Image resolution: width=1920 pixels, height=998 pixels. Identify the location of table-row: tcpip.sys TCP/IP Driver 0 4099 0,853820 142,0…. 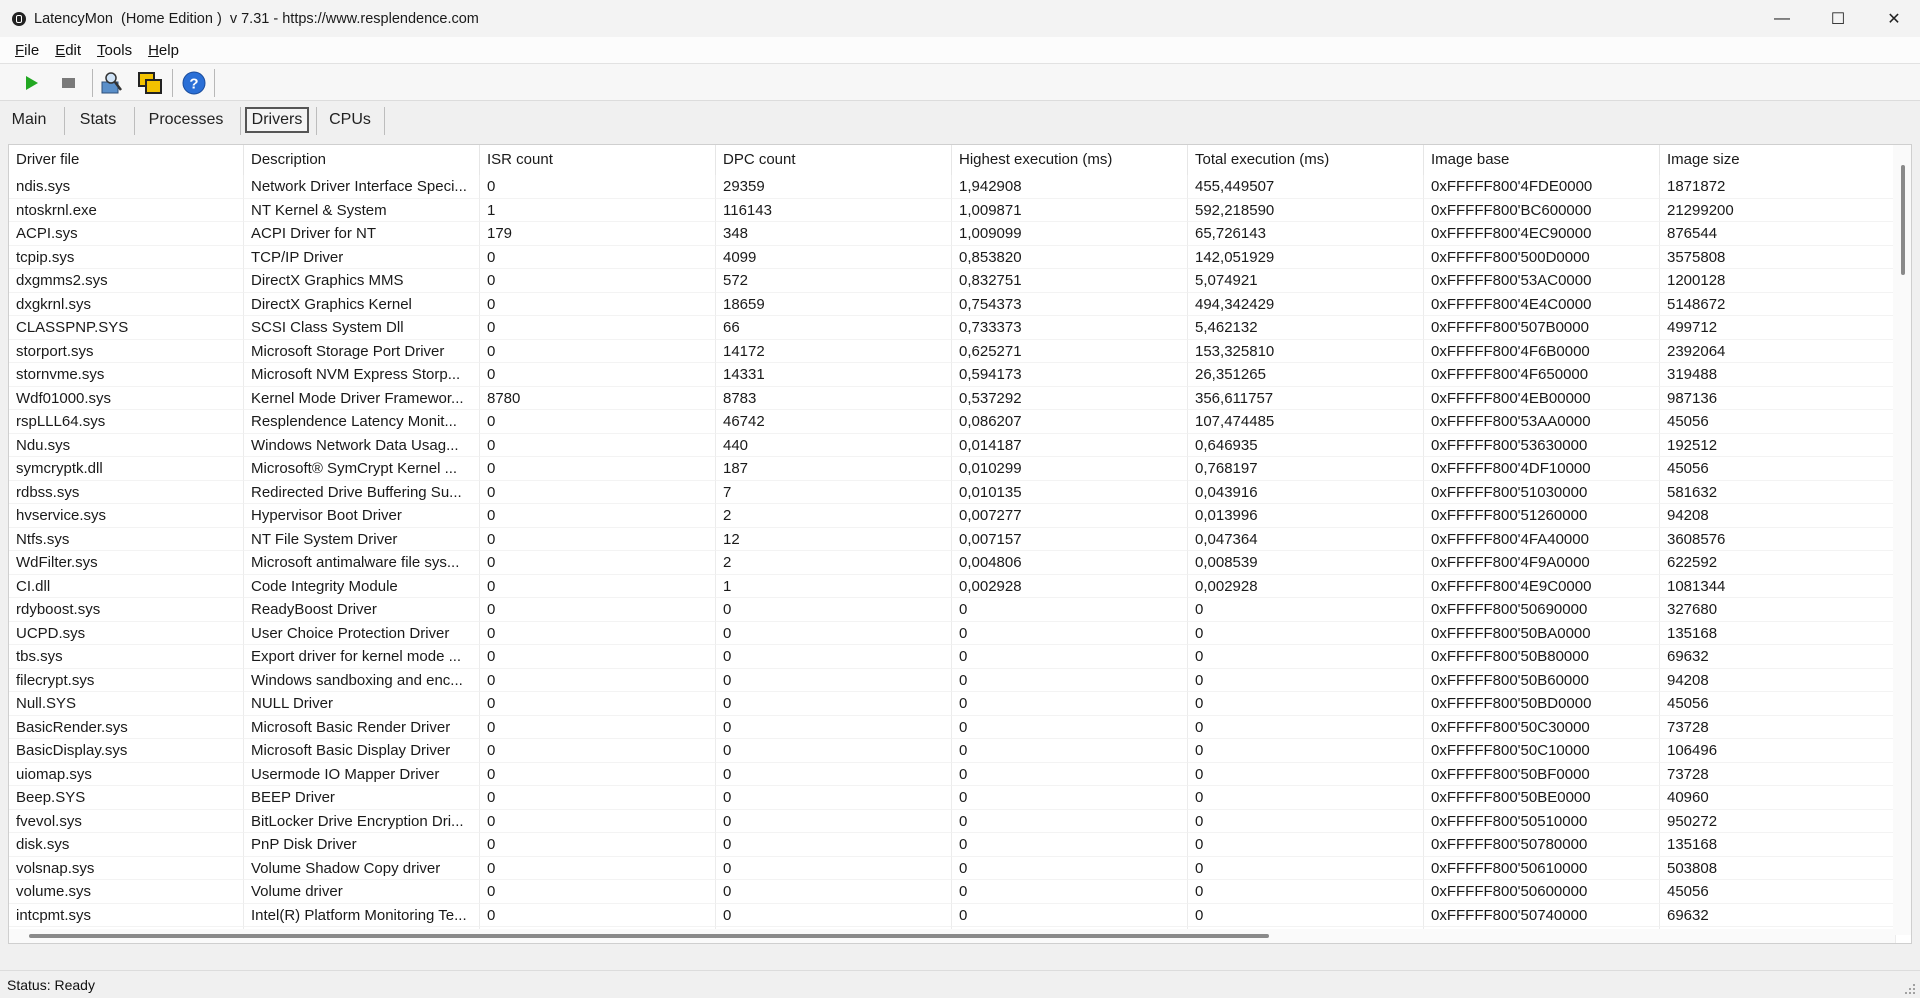
(952, 257).